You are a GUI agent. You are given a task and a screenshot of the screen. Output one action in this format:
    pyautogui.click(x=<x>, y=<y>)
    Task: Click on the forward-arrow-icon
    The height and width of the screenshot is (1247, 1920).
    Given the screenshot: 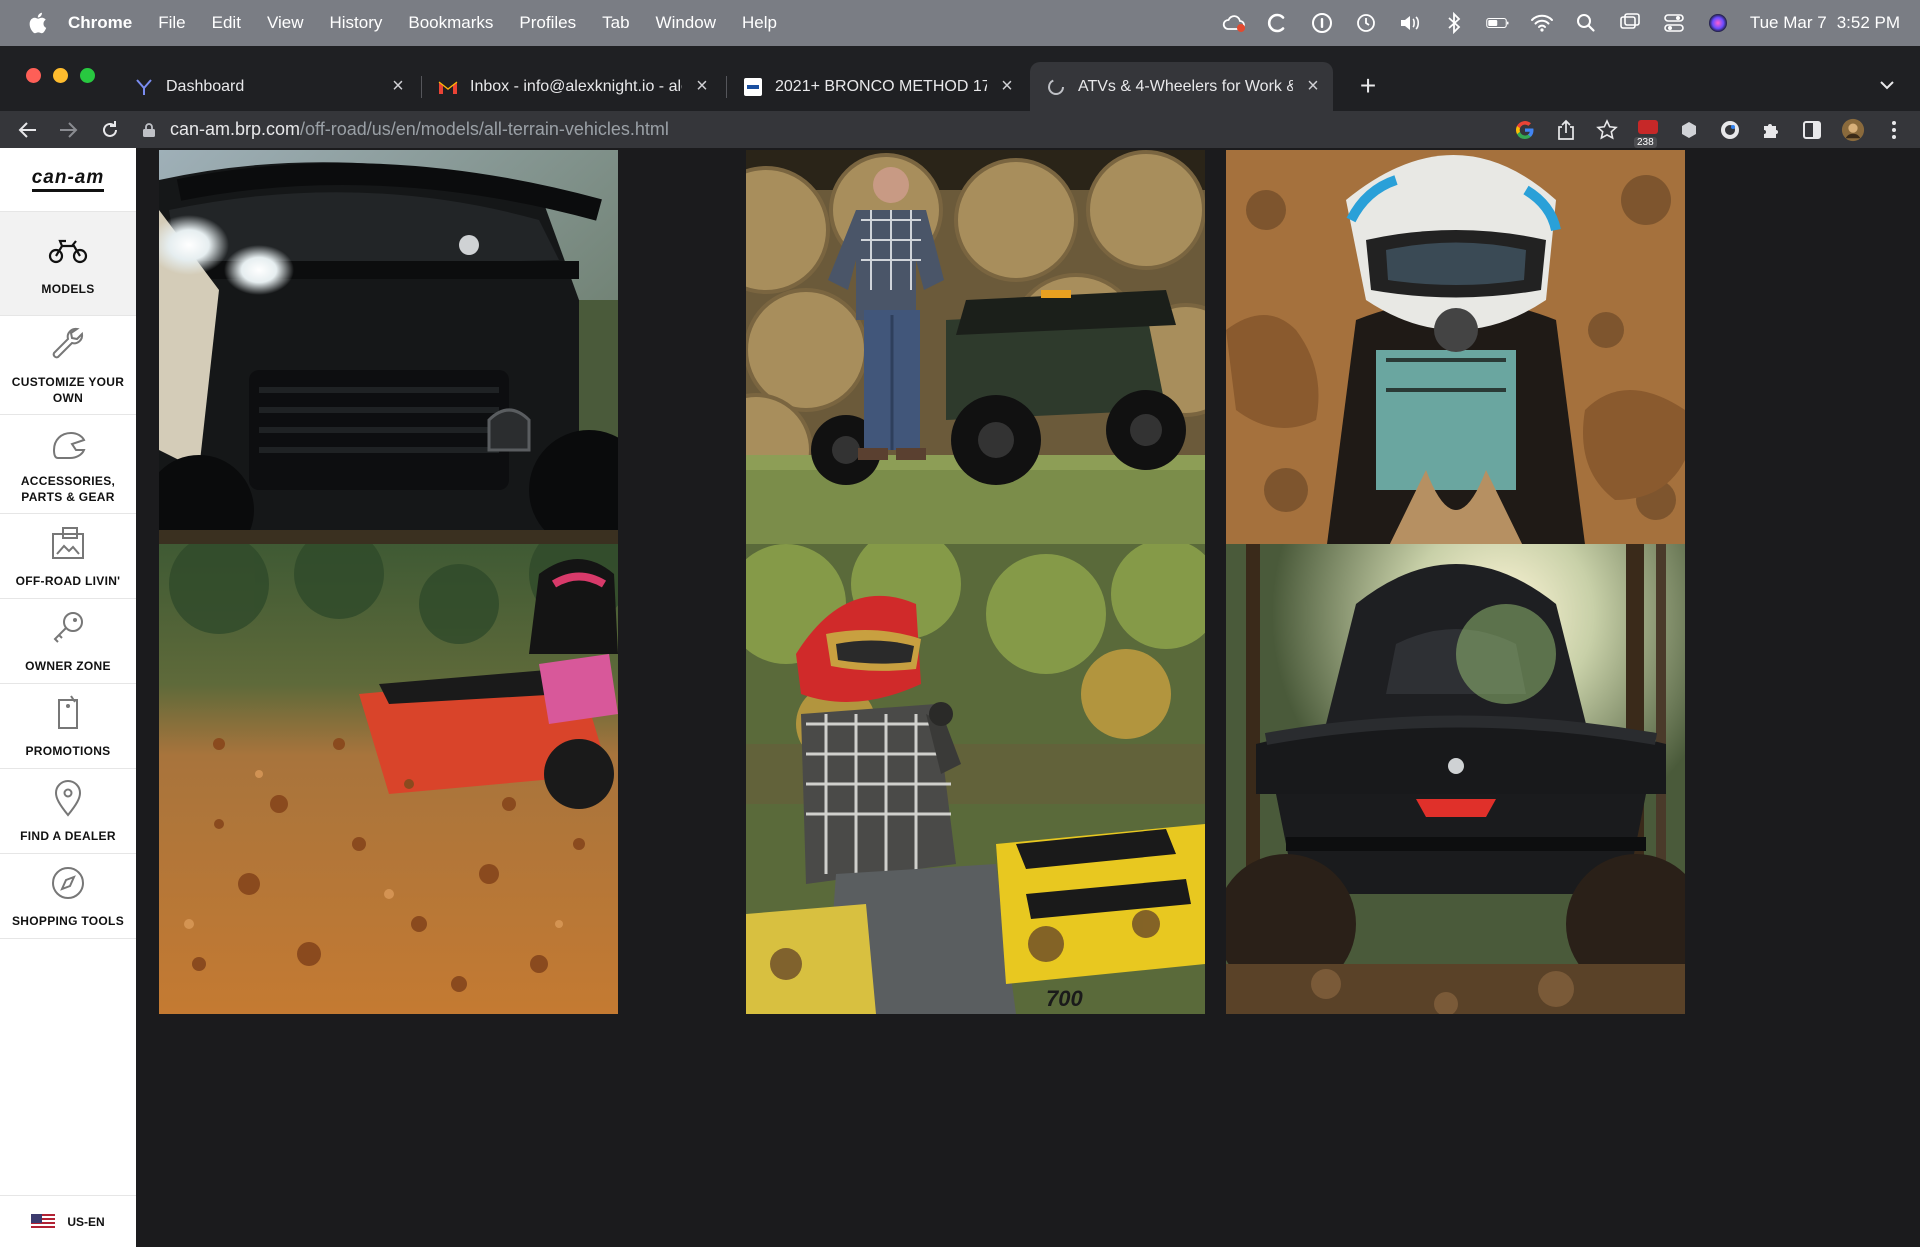 What is the action you would take?
    pyautogui.click(x=68, y=130)
    